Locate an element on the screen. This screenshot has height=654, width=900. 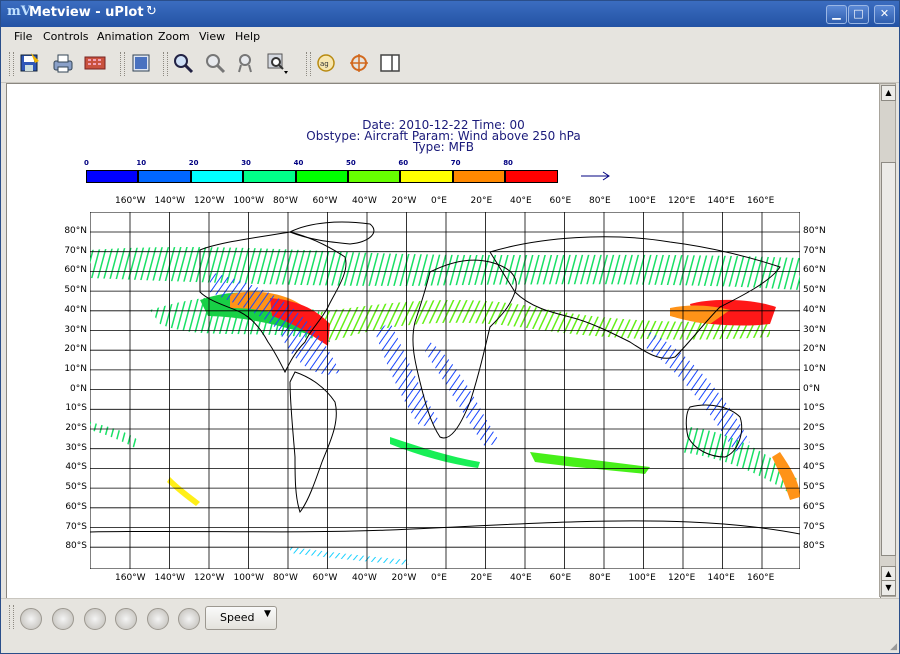
zoom-out-icon is located at coordinates (215, 63).